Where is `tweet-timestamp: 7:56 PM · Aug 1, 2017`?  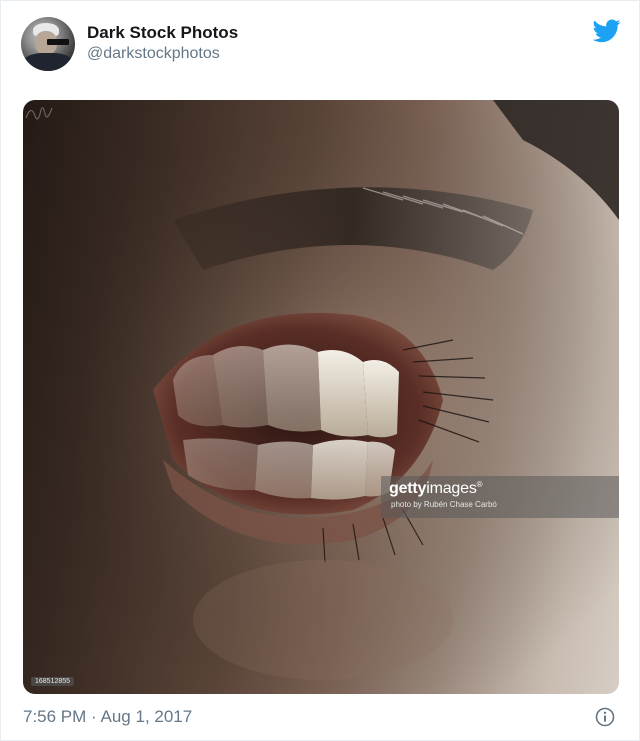
tweet-timestamp: 7:56 PM · Aug 1, 2017 is located at coordinates (107, 717).